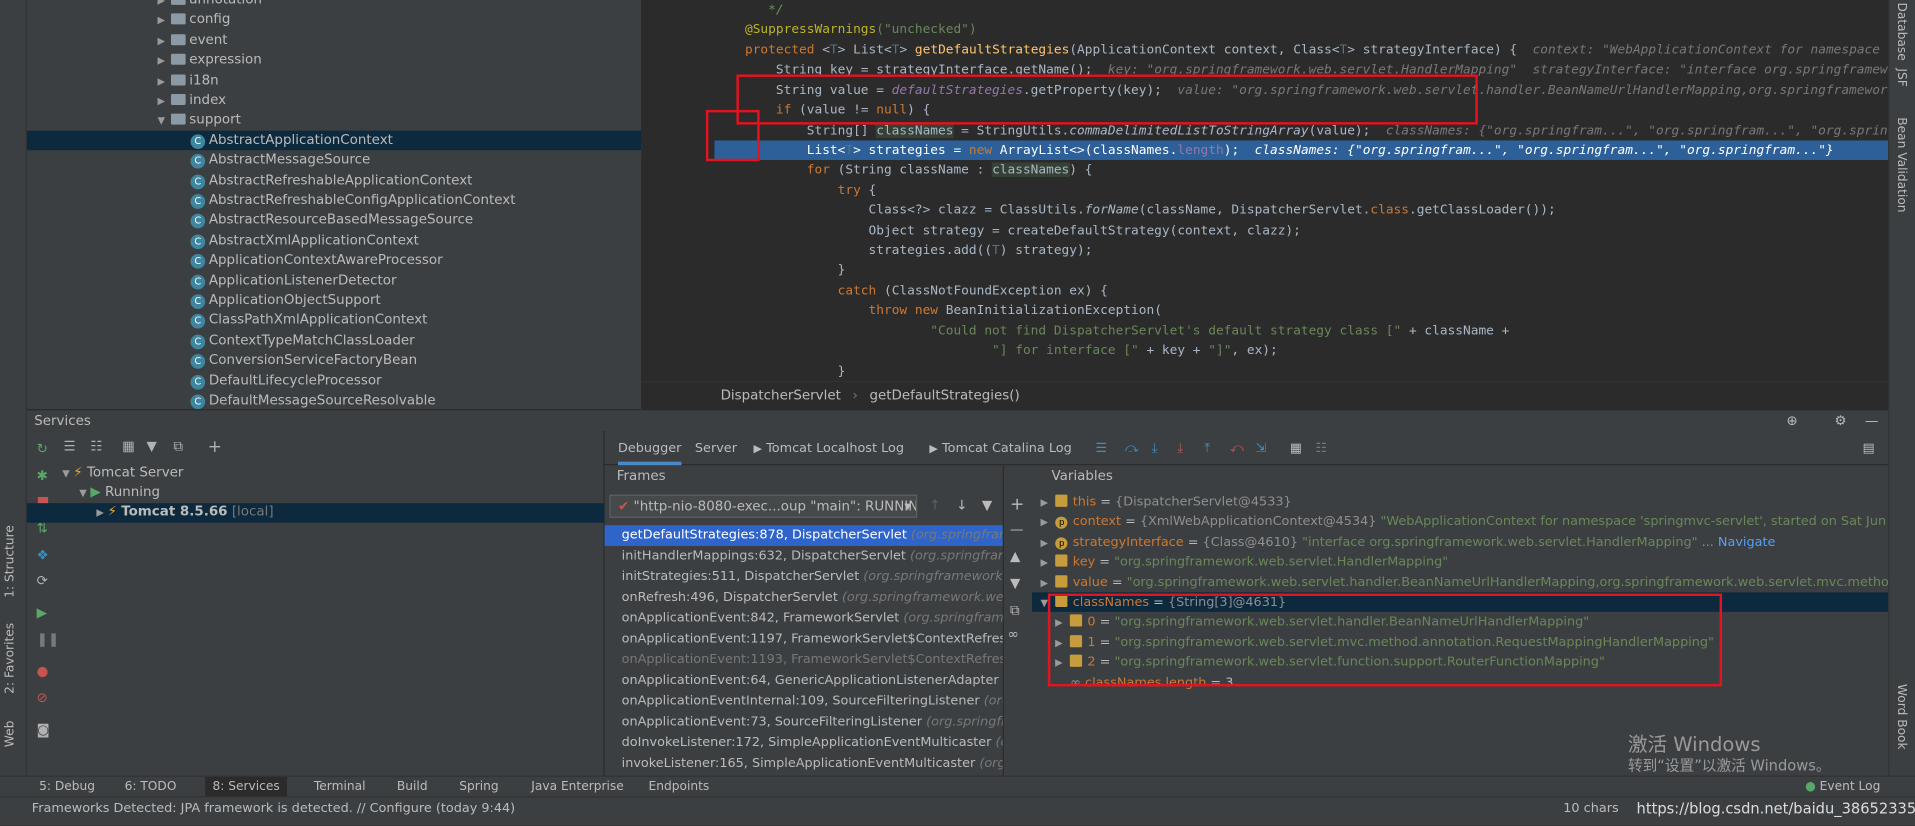 The height and width of the screenshot is (826, 1915). I want to click on group-icon: ▦, so click(128, 446).